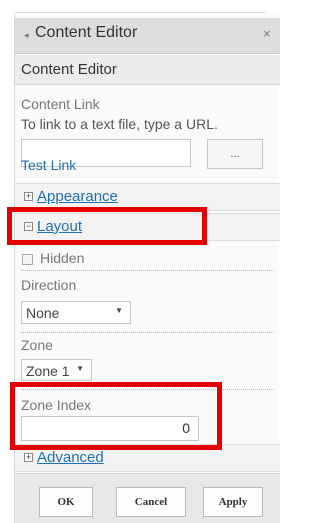 This screenshot has height=523, width=320. What do you see at coordinates (48, 371) in the screenshot?
I see `zone-value: Zone 1` at bounding box center [48, 371].